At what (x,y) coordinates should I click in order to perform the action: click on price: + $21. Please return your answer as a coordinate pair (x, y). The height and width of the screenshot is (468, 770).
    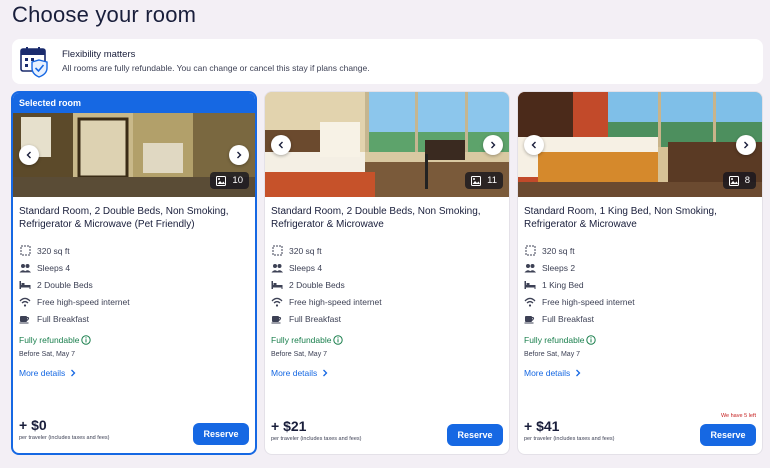
    Looking at the image, I should click on (289, 426).